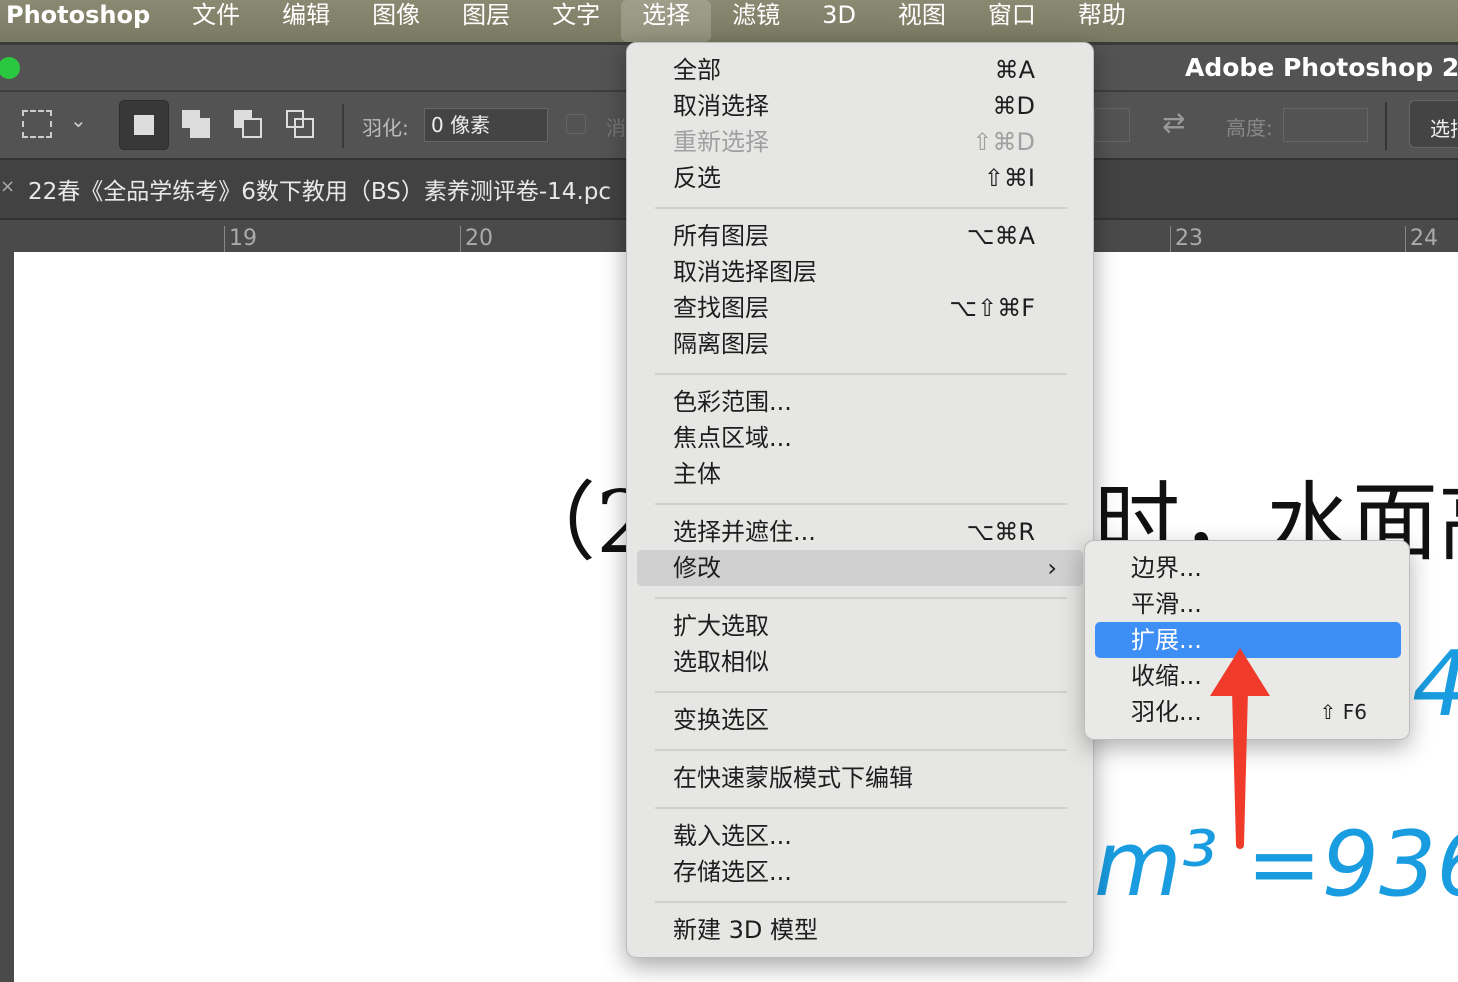  Describe the element at coordinates (1012, 21) in the screenshot. I see `menu-window: 窗口` at that location.